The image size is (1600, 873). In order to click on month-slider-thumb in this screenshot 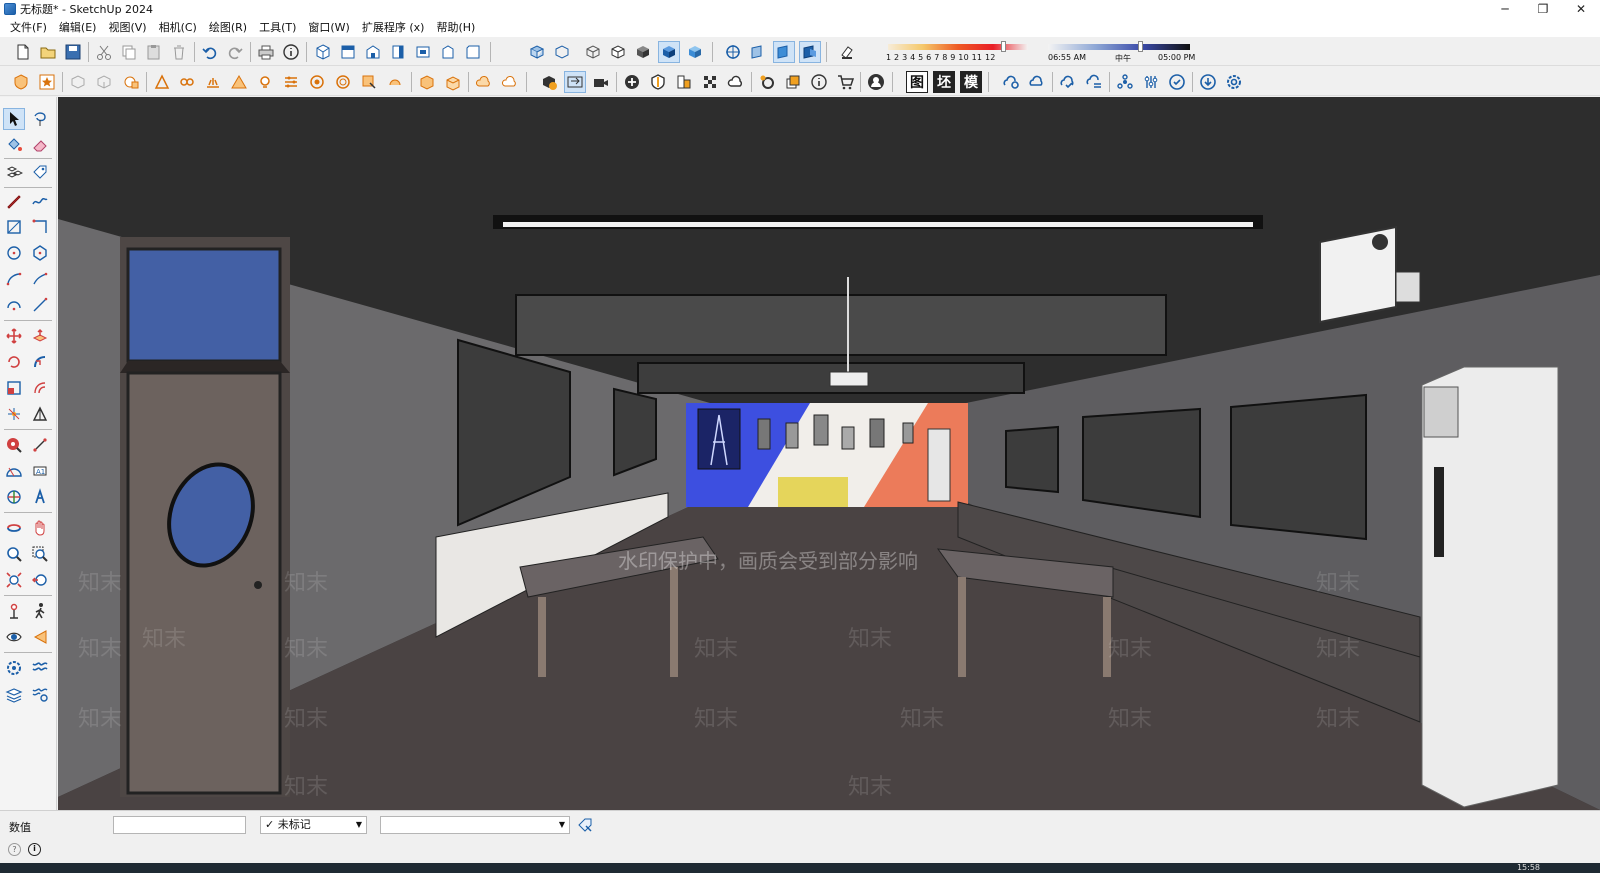, I will do `click(1003, 46)`.